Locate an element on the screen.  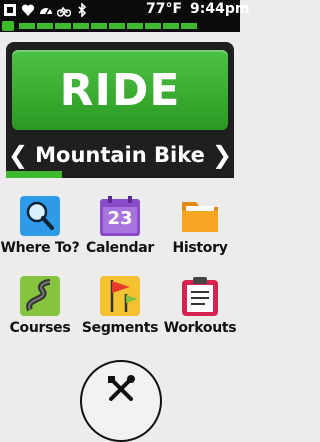
activity-profile-selector: ❮ Mountain Bike ❯ is located at coordinates (120, 155).